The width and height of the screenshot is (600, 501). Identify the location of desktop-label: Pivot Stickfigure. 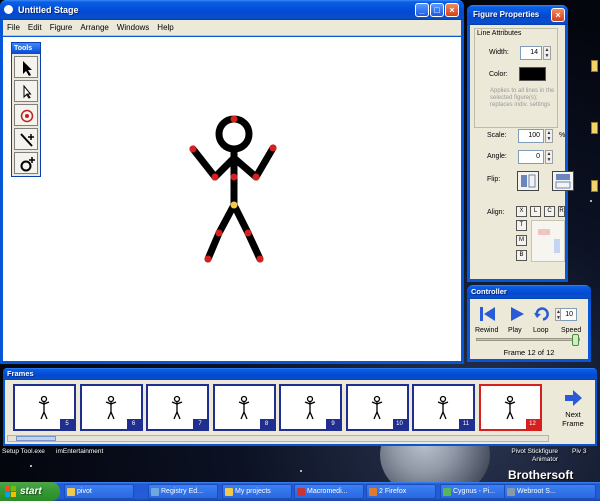
(523, 452).